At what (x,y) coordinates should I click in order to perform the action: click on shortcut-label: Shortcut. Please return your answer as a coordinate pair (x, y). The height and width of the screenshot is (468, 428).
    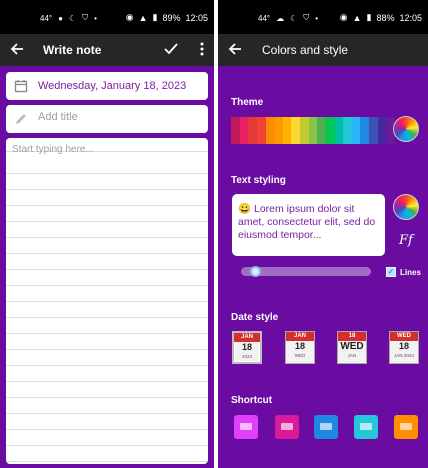
    Looking at the image, I should click on (252, 400).